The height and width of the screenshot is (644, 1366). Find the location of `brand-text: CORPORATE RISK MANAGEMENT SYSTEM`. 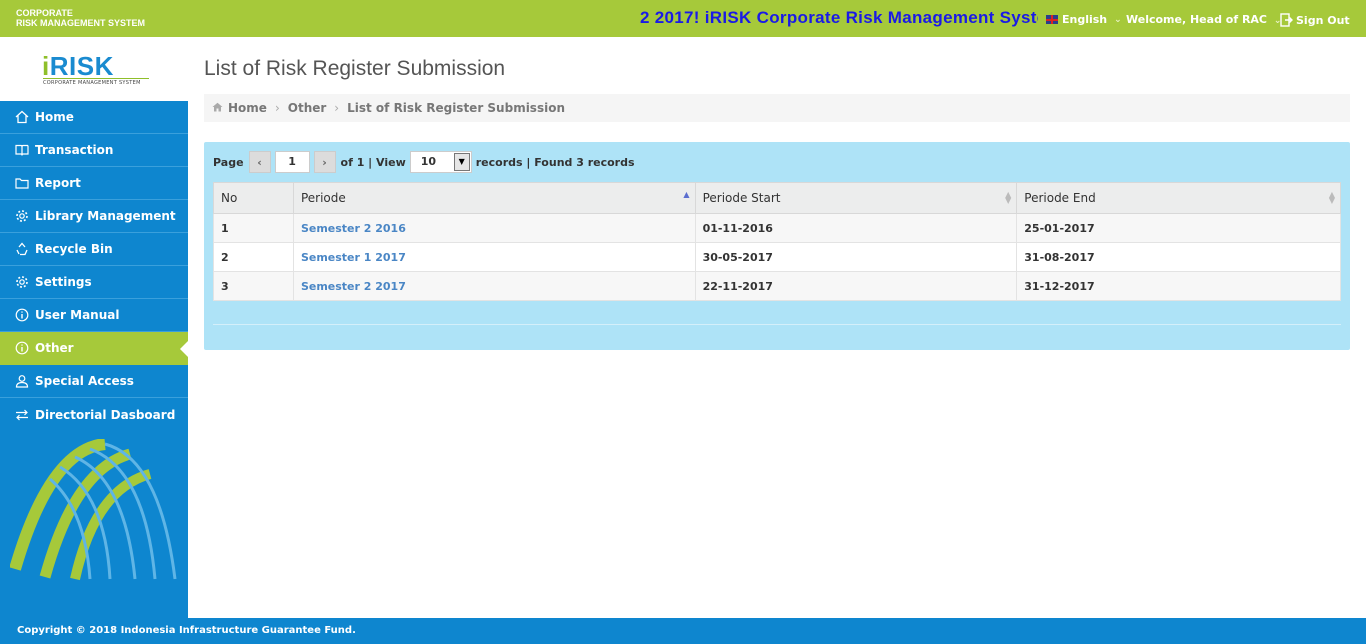

brand-text: CORPORATE RISK MANAGEMENT SYSTEM is located at coordinates (80, 18).